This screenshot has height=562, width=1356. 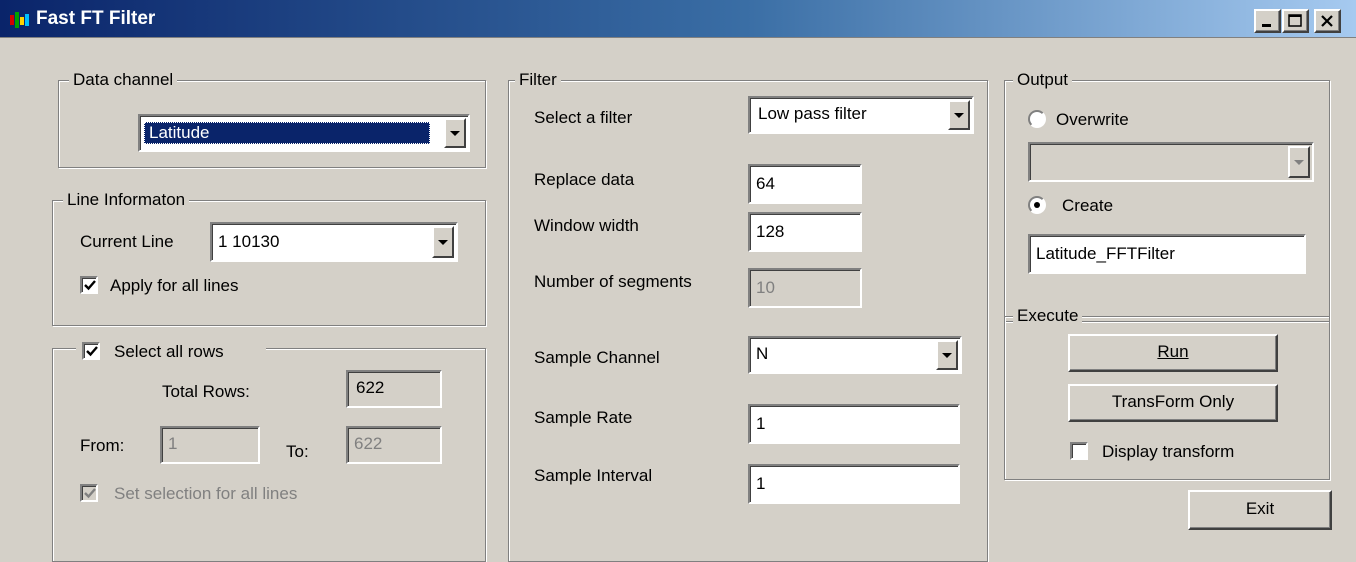 What do you see at coordinates (1037, 205) in the screenshot?
I see `create-radio` at bounding box center [1037, 205].